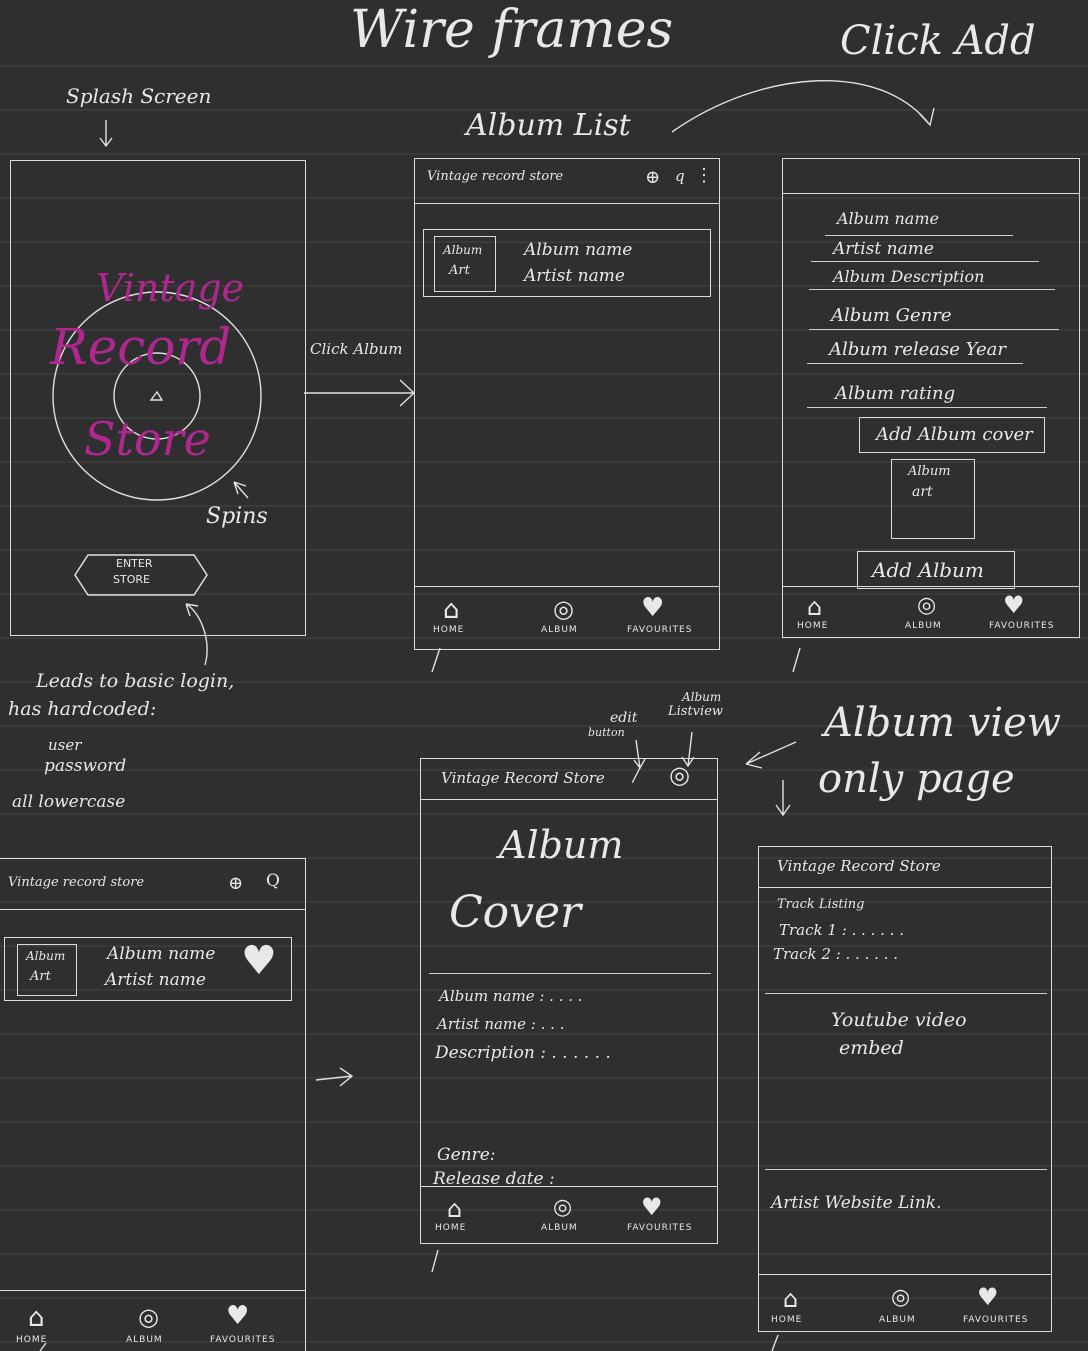 The height and width of the screenshot is (1351, 1088). Describe the element at coordinates (679, 775) in the screenshot. I see `album-listview-icon: ◎` at that location.